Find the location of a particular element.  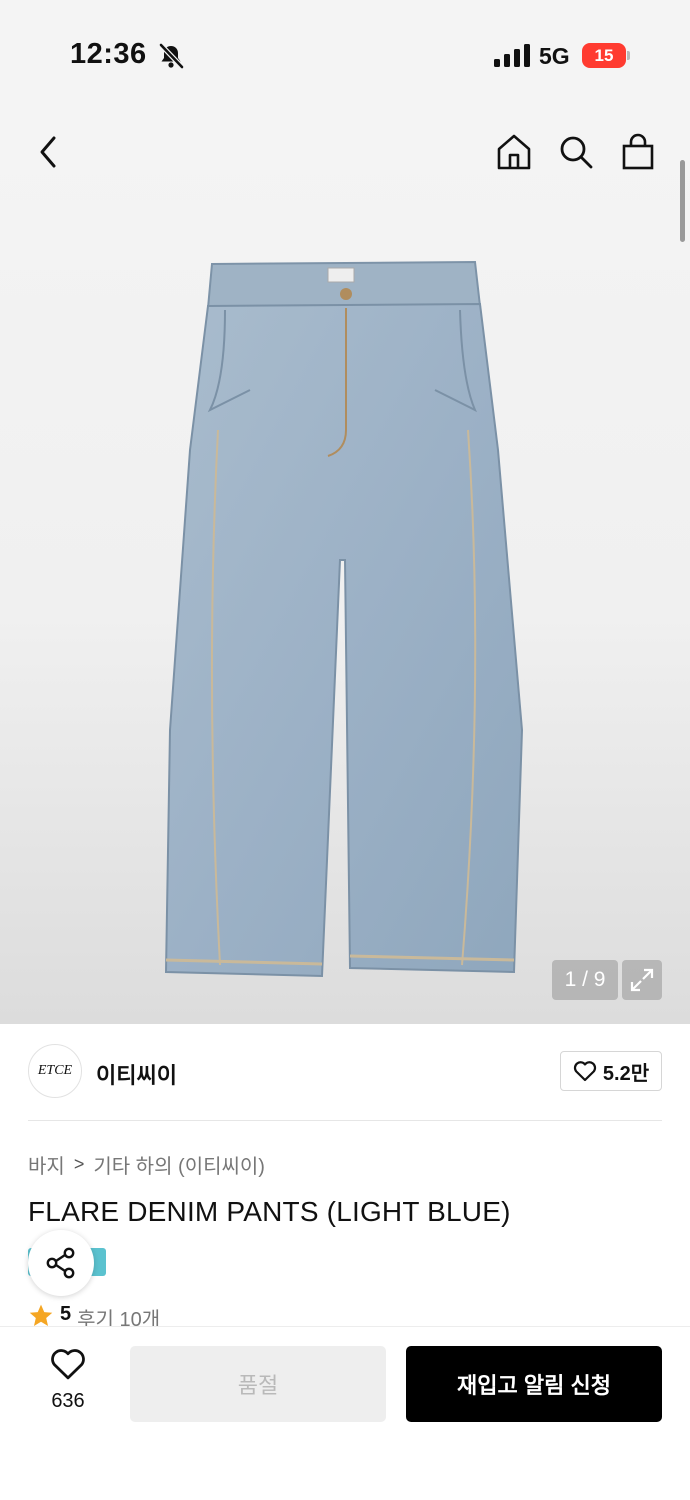

brand-logo: ETCE is located at coordinates (55, 1071).